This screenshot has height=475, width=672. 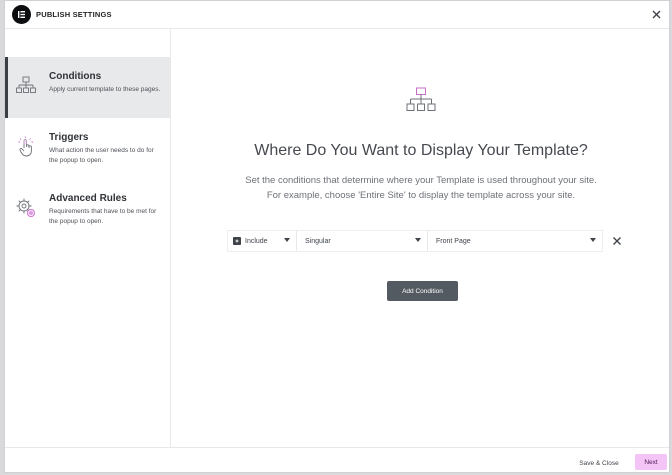 What do you see at coordinates (75, 76) in the screenshot?
I see `sidebar-item-title: Conditions` at bounding box center [75, 76].